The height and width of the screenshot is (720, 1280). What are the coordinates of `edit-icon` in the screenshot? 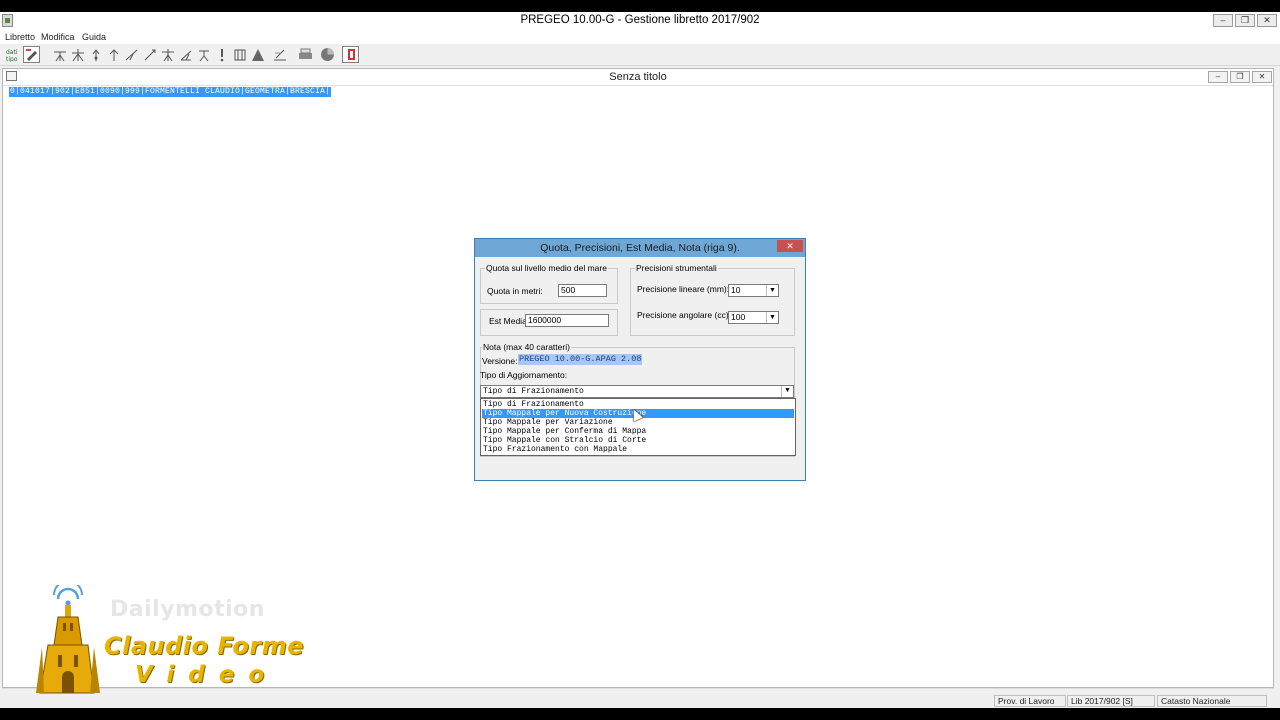 It's located at (279, 54).